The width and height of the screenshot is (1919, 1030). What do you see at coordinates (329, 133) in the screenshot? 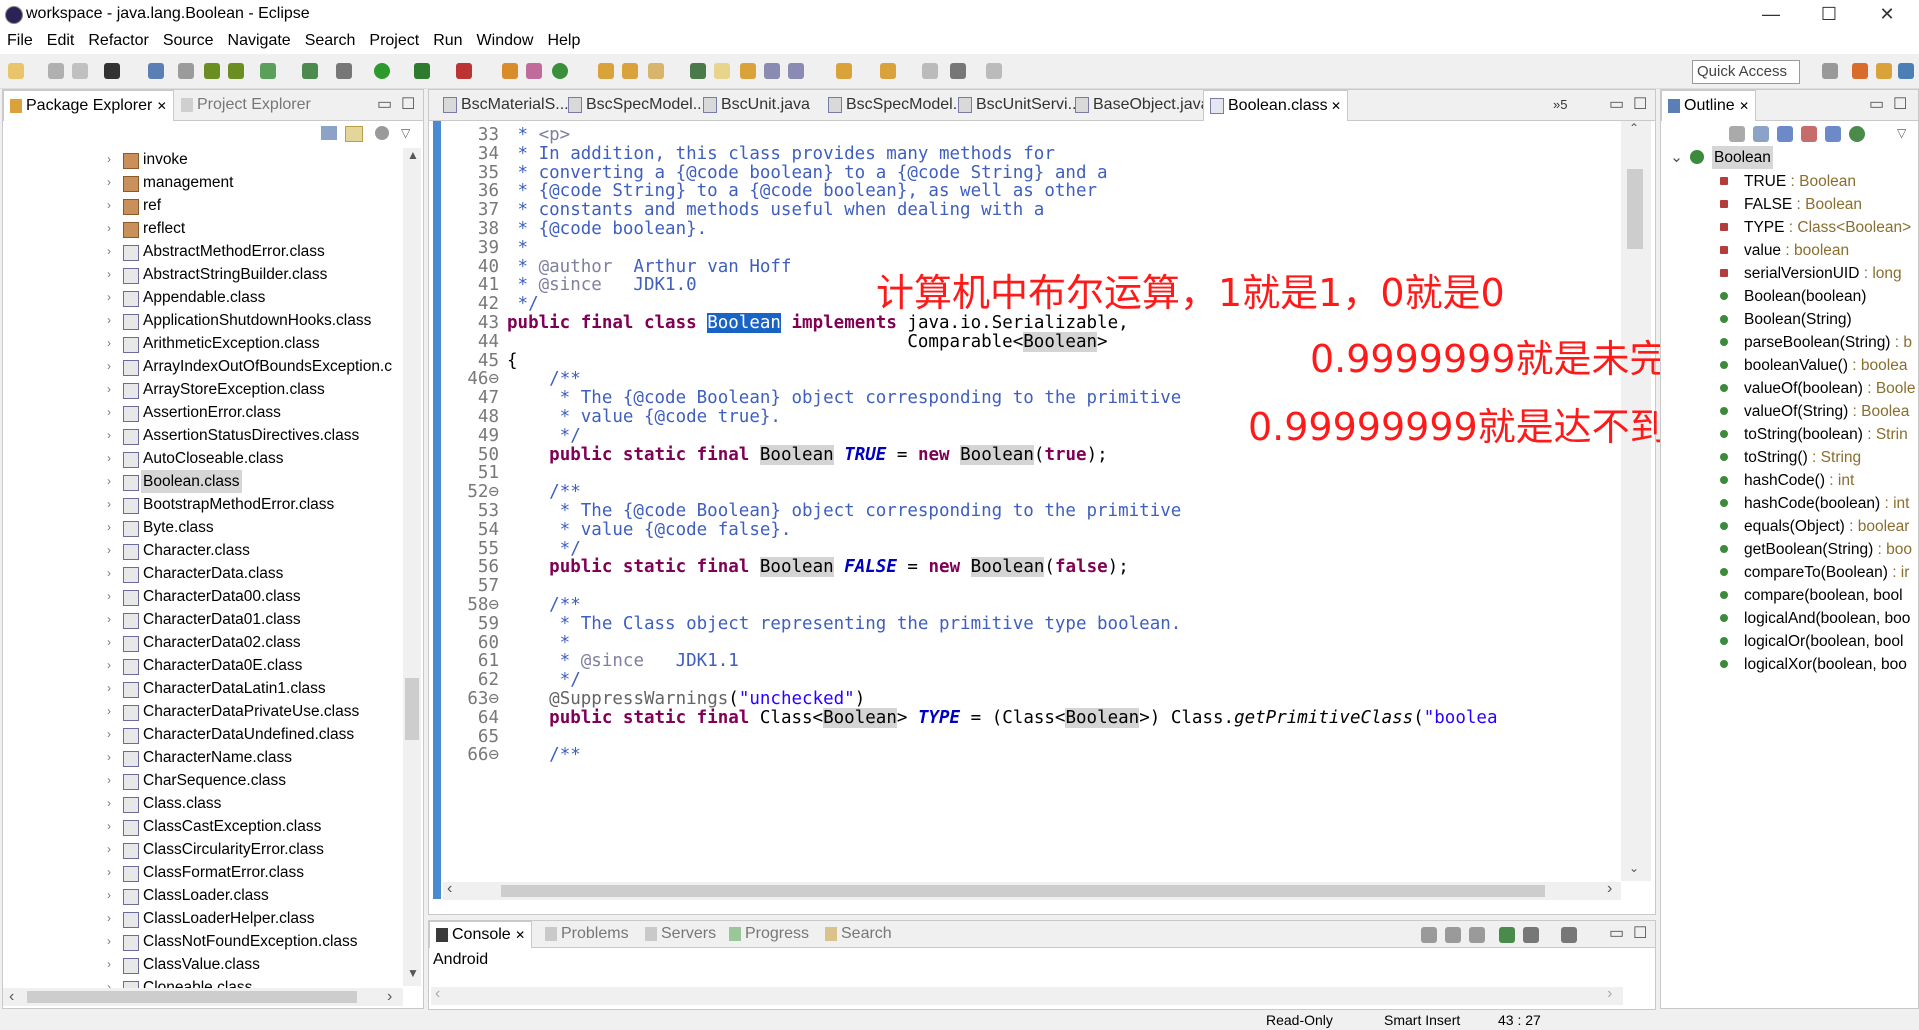
I see `collapse-all-icon` at bounding box center [329, 133].